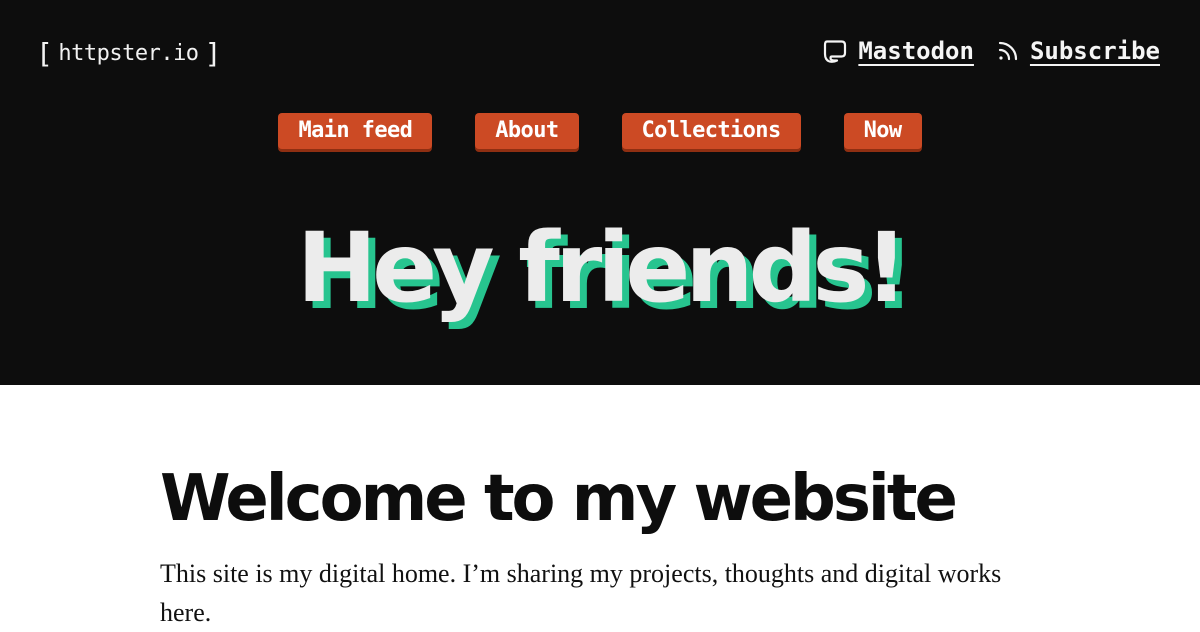 The height and width of the screenshot is (632, 1200). Describe the element at coordinates (991, 51) in the screenshot. I see `top-links: Mastodon Subscribe` at that location.